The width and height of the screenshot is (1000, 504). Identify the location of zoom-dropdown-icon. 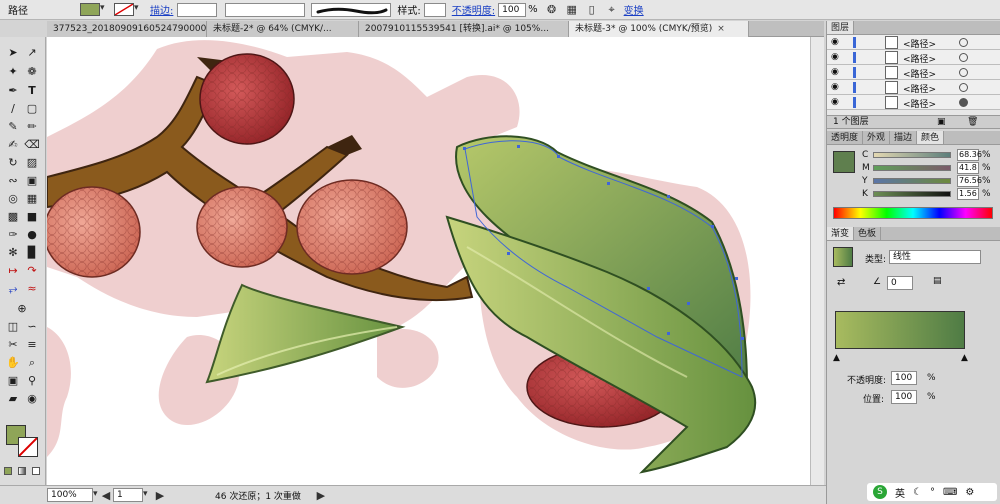
(97, 495).